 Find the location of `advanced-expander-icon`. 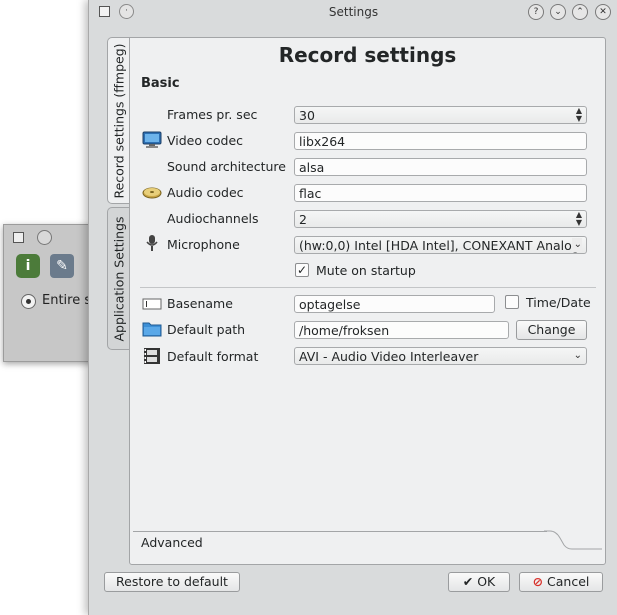

advanced-expander-icon is located at coordinates (573, 540).